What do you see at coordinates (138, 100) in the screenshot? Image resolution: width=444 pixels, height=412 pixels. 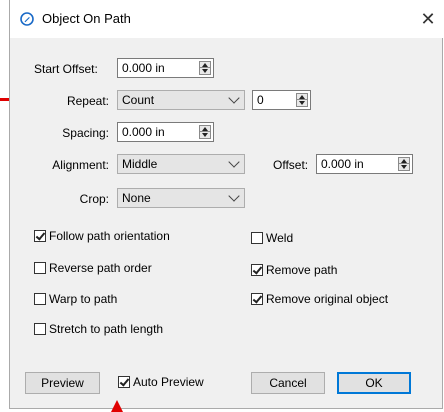 I see `repeat-mode-value: Count` at bounding box center [138, 100].